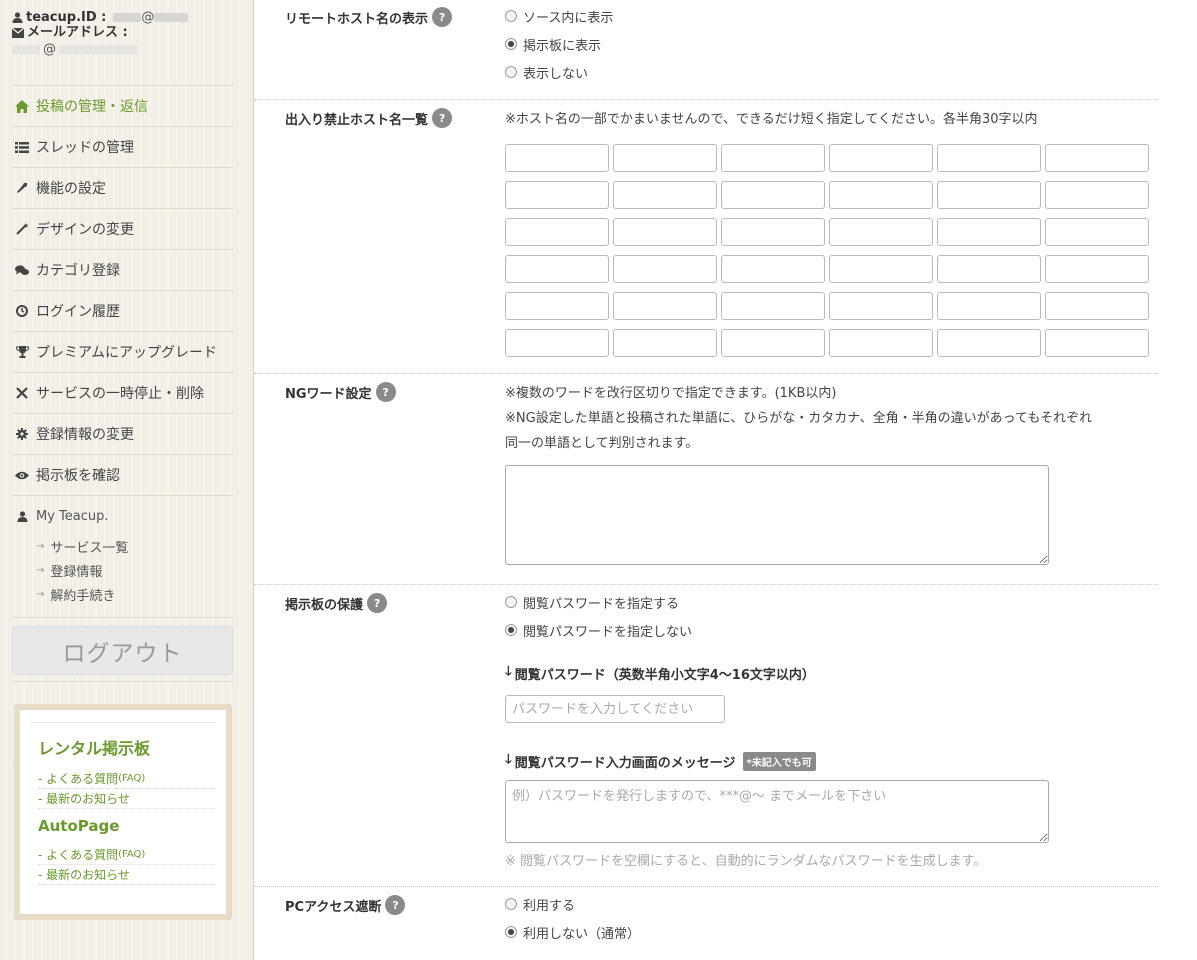 Image resolution: width=1197 pixels, height=960 pixels. What do you see at coordinates (122, 187) in the screenshot?
I see `nav-item-features: 機能の設定` at bounding box center [122, 187].